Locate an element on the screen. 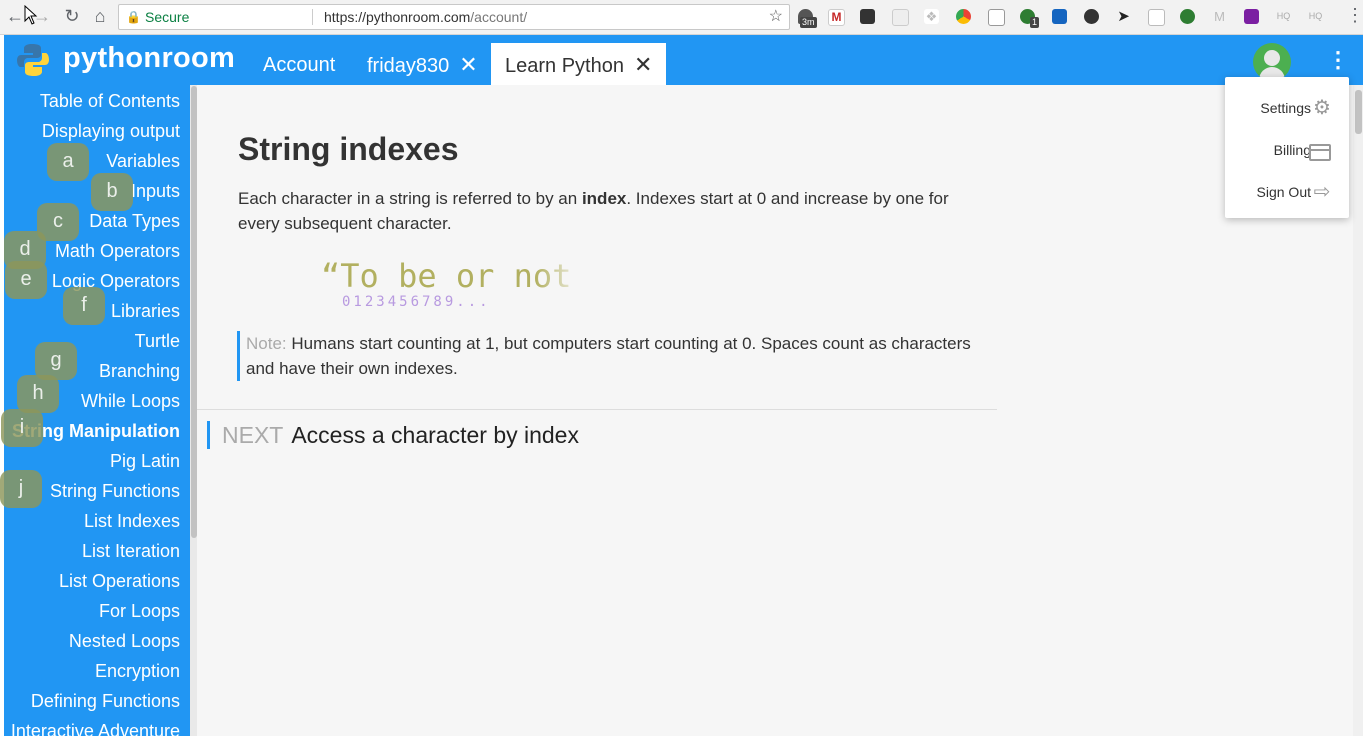  sidebar-item-branching: Branching is located at coordinates (139, 371).